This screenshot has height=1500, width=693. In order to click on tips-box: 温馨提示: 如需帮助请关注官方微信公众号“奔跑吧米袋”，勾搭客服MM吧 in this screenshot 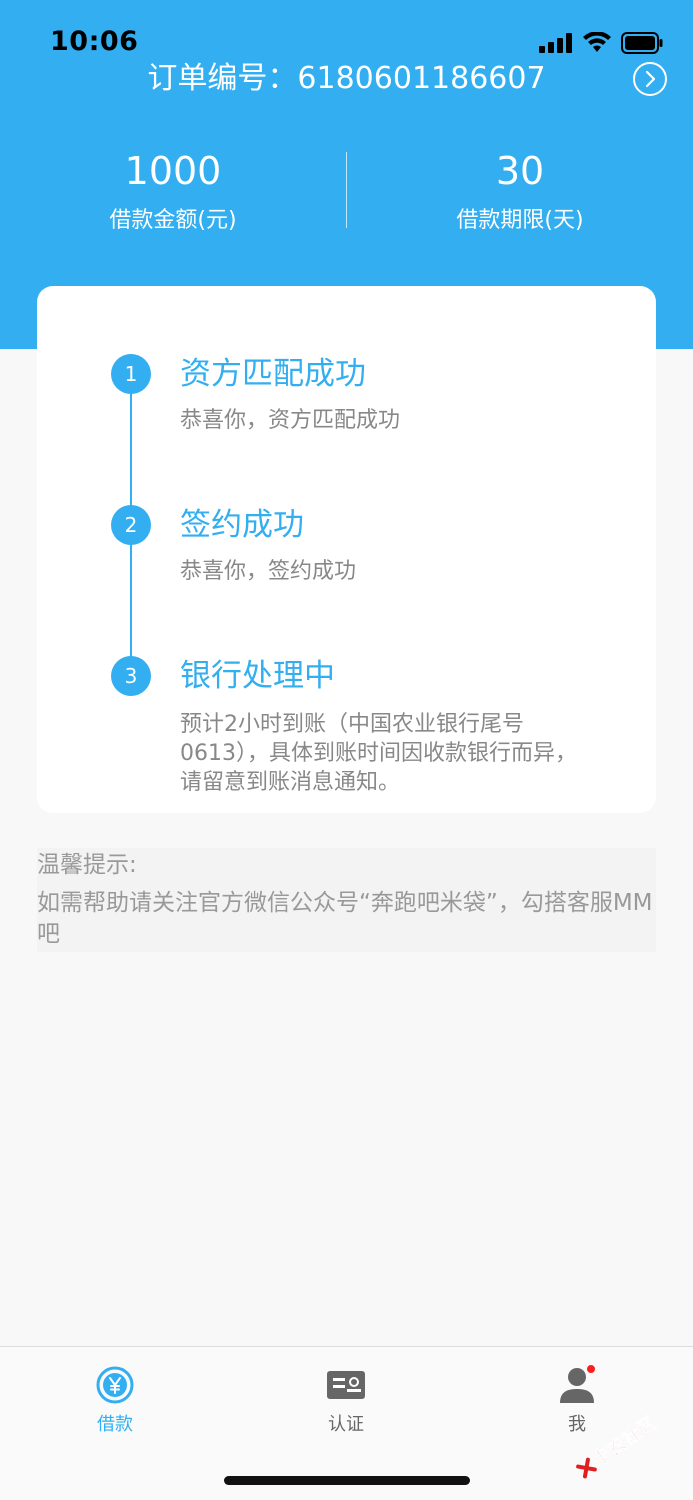, I will do `click(346, 900)`.